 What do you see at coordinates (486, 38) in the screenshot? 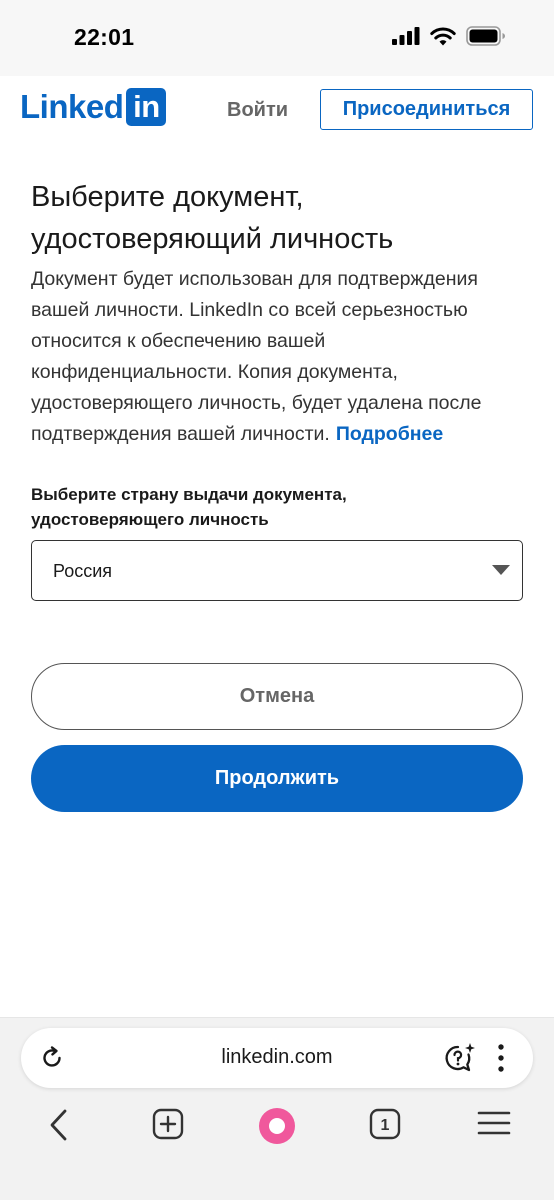
I see `battery-icon` at bounding box center [486, 38].